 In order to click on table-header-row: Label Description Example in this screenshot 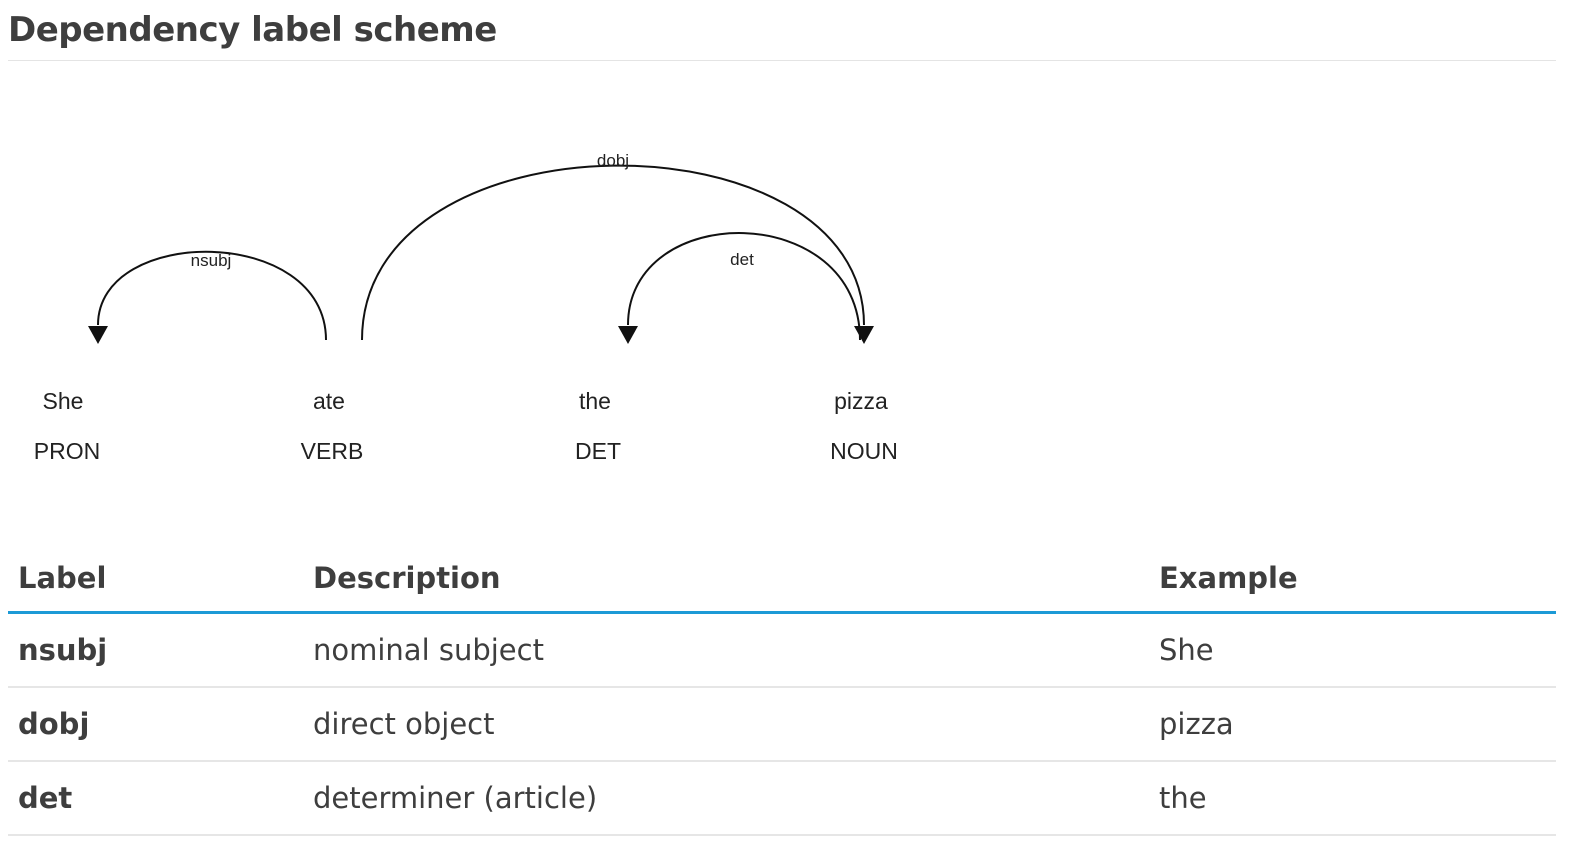, I will do `click(782, 579)`.